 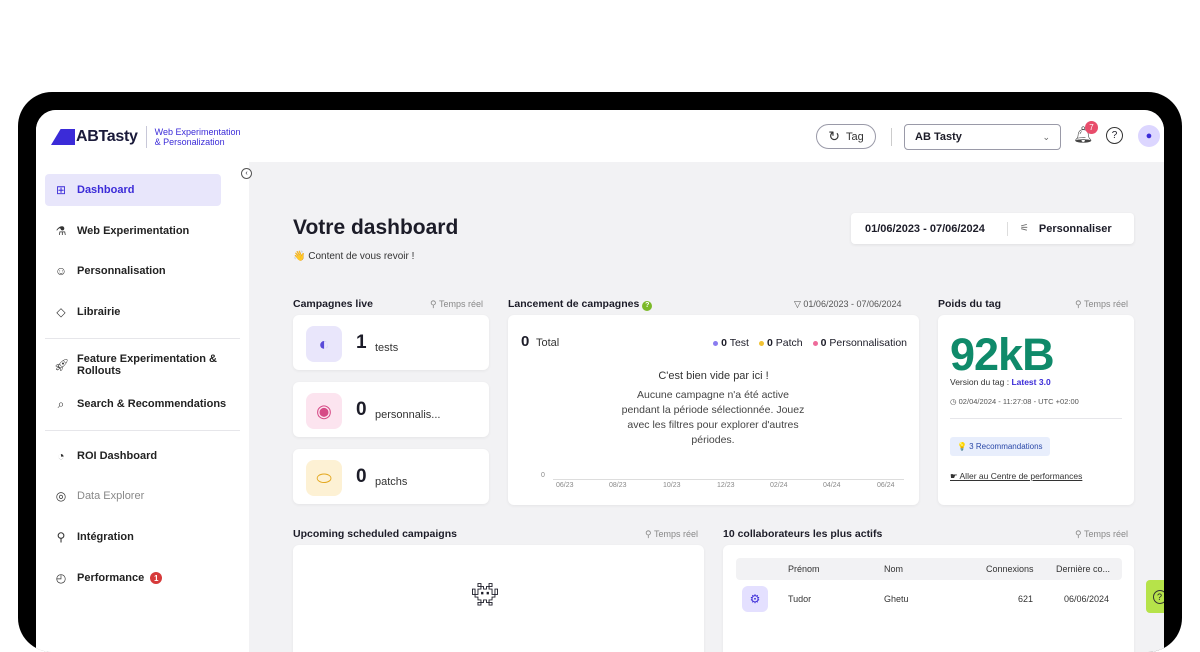 What do you see at coordinates (859, 343) in the screenshot?
I see `legend-personalization: 0 Personnalisation` at bounding box center [859, 343].